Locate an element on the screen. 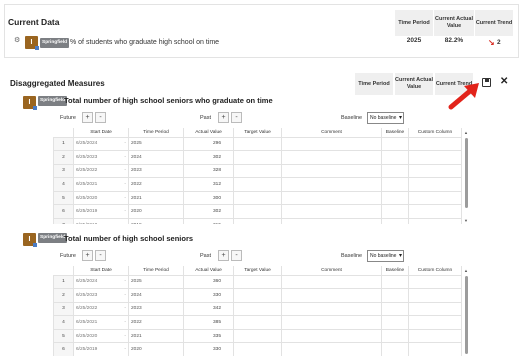 Image resolution: width=523 pixels, height=356 pixels. actual-value-cell: 315 is located at coordinates (208, 221).